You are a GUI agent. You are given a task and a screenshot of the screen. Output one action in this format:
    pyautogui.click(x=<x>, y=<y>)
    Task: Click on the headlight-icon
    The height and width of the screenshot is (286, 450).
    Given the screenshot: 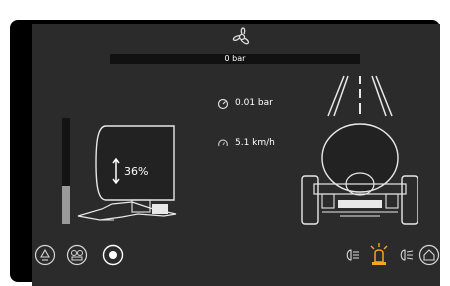 What is the action you would take?
    pyautogui.click(x=406, y=255)
    